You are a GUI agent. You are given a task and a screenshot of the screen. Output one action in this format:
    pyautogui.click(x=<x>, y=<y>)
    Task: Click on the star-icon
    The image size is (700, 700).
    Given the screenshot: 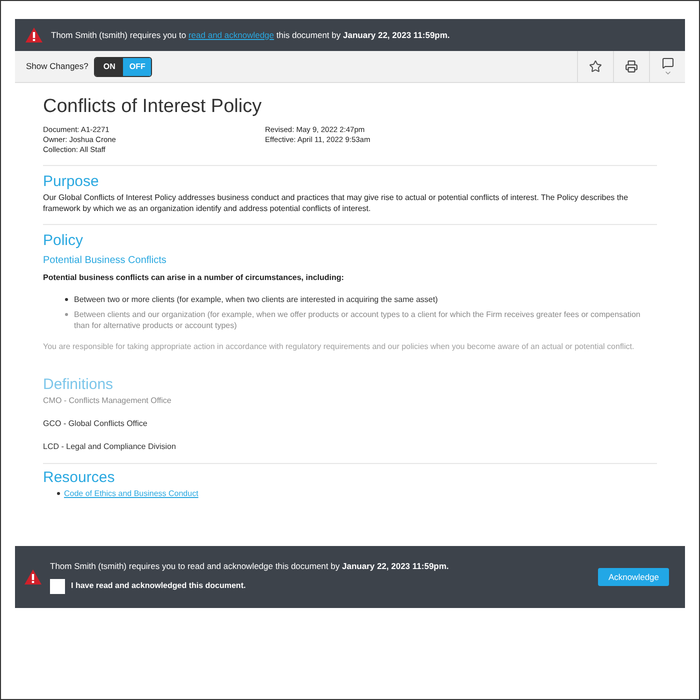 What is the action you would take?
    pyautogui.click(x=595, y=66)
    